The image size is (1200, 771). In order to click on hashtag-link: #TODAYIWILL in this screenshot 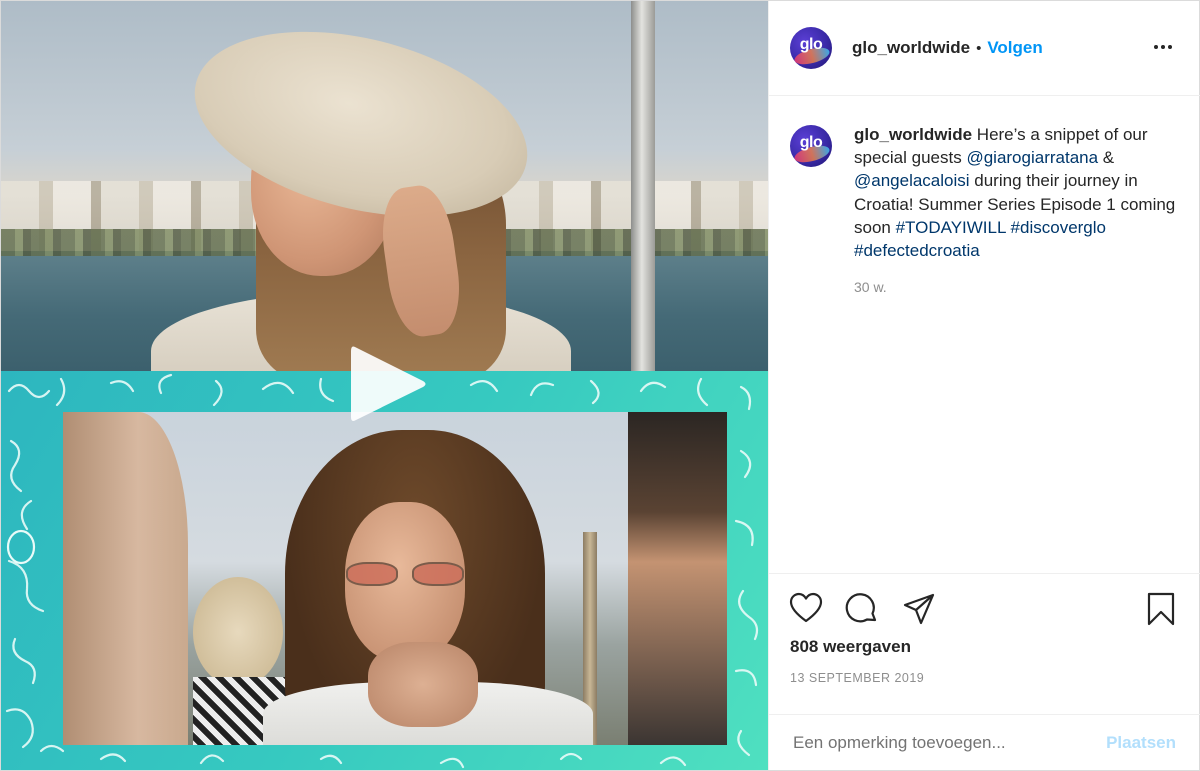, I will do `click(951, 227)`.